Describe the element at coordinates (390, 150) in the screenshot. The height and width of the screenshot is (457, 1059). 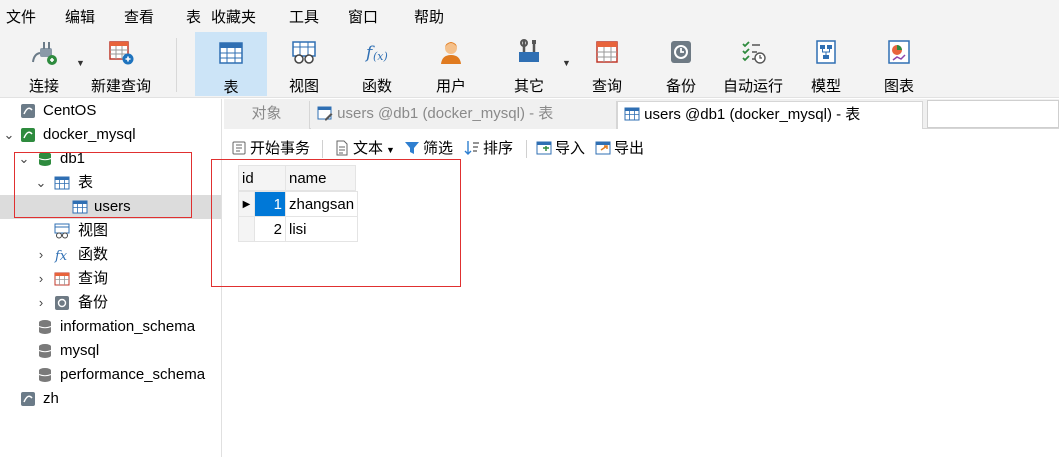
I see `text-dropdown-icon: ▼` at that location.